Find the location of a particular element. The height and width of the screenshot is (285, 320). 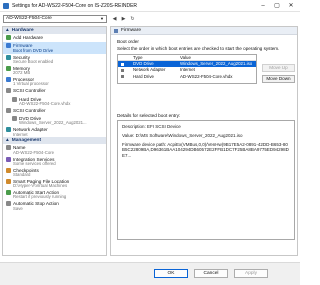

nav-item: Processor 1 Virtual processor is located at coordinates (54, 81).